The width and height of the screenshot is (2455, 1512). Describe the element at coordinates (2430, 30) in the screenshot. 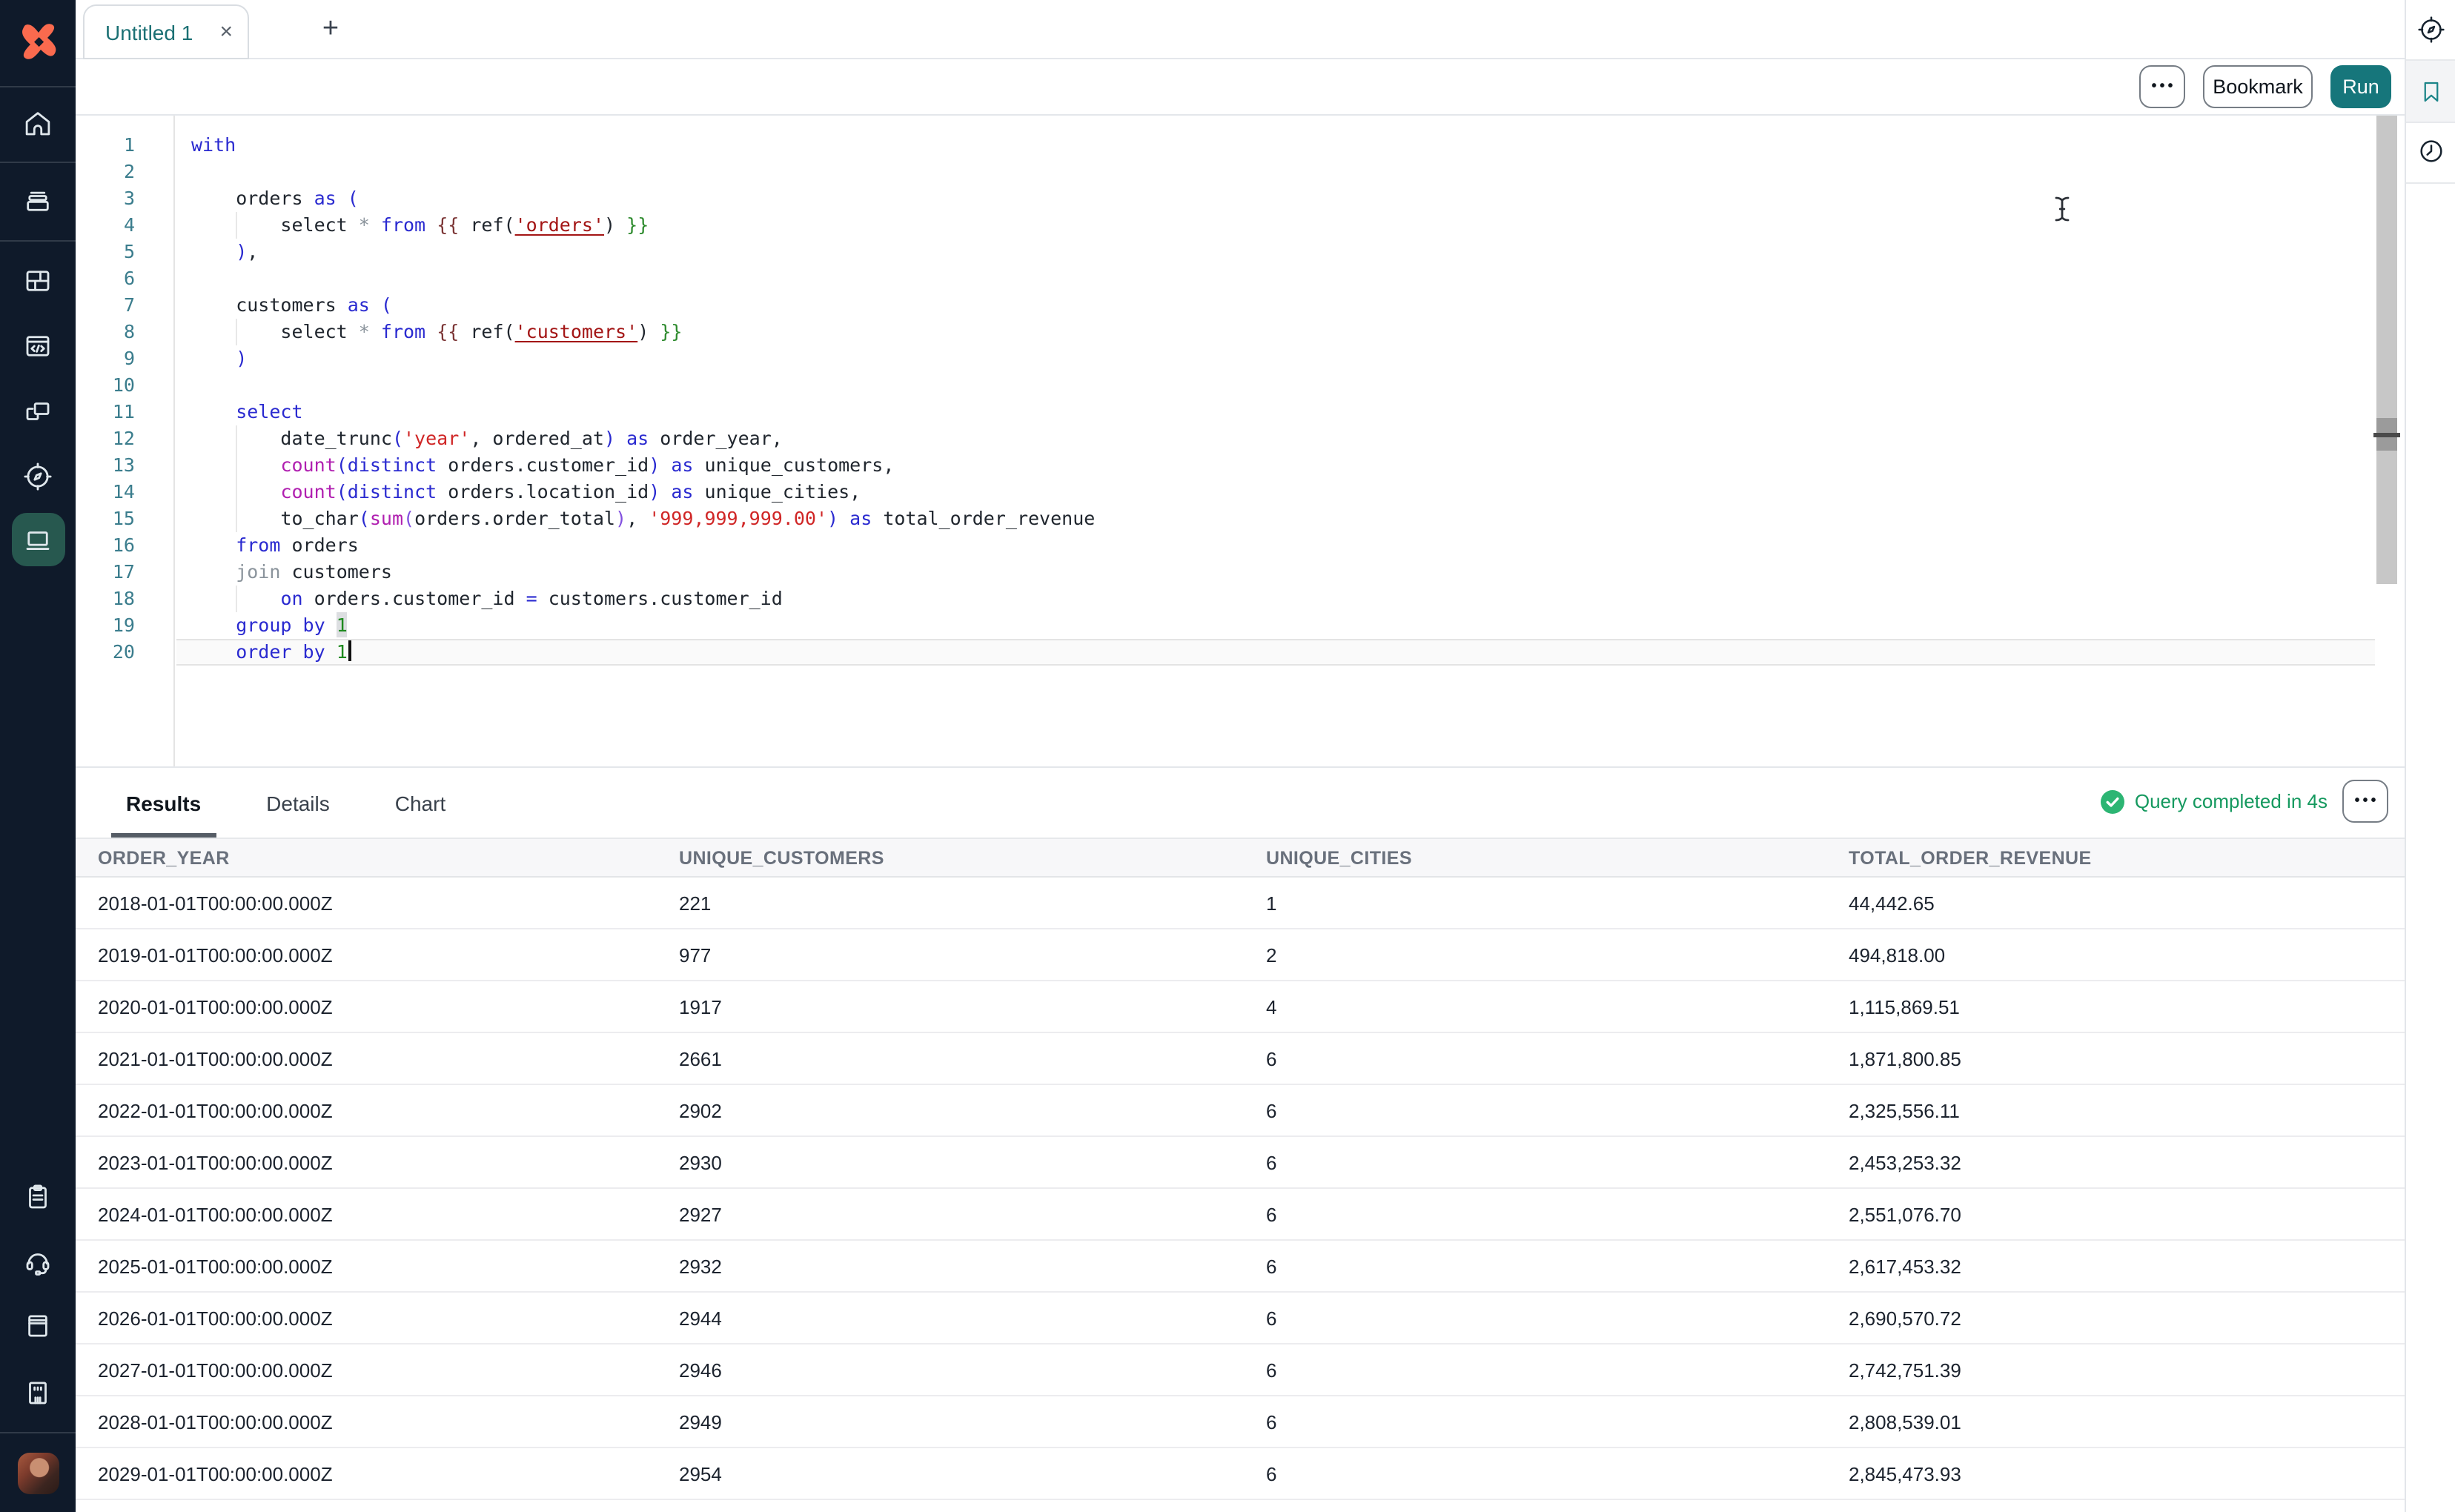

I see `rail-item-explore` at that location.